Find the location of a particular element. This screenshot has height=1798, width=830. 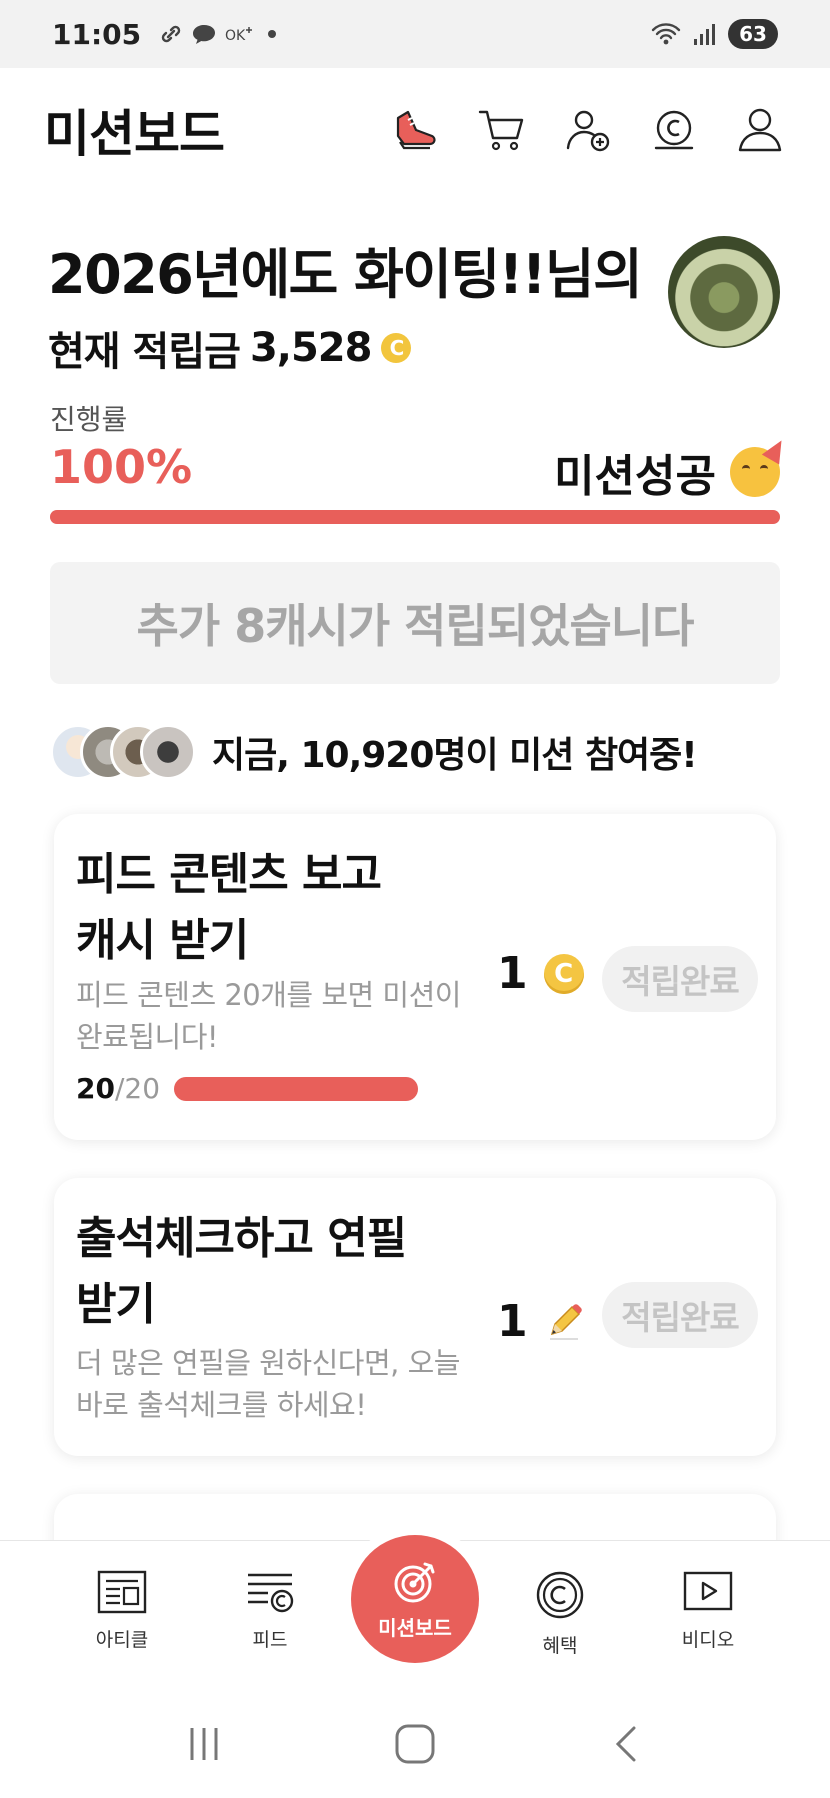

benefit-coin-icon is located at coordinates (560, 1595).